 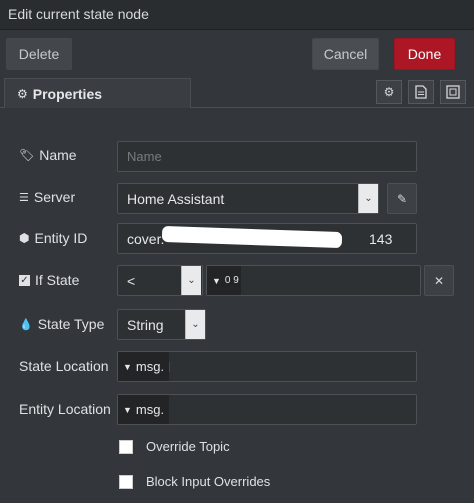 I want to click on value-type-selector: ▼ 0 9, so click(x=224, y=280).